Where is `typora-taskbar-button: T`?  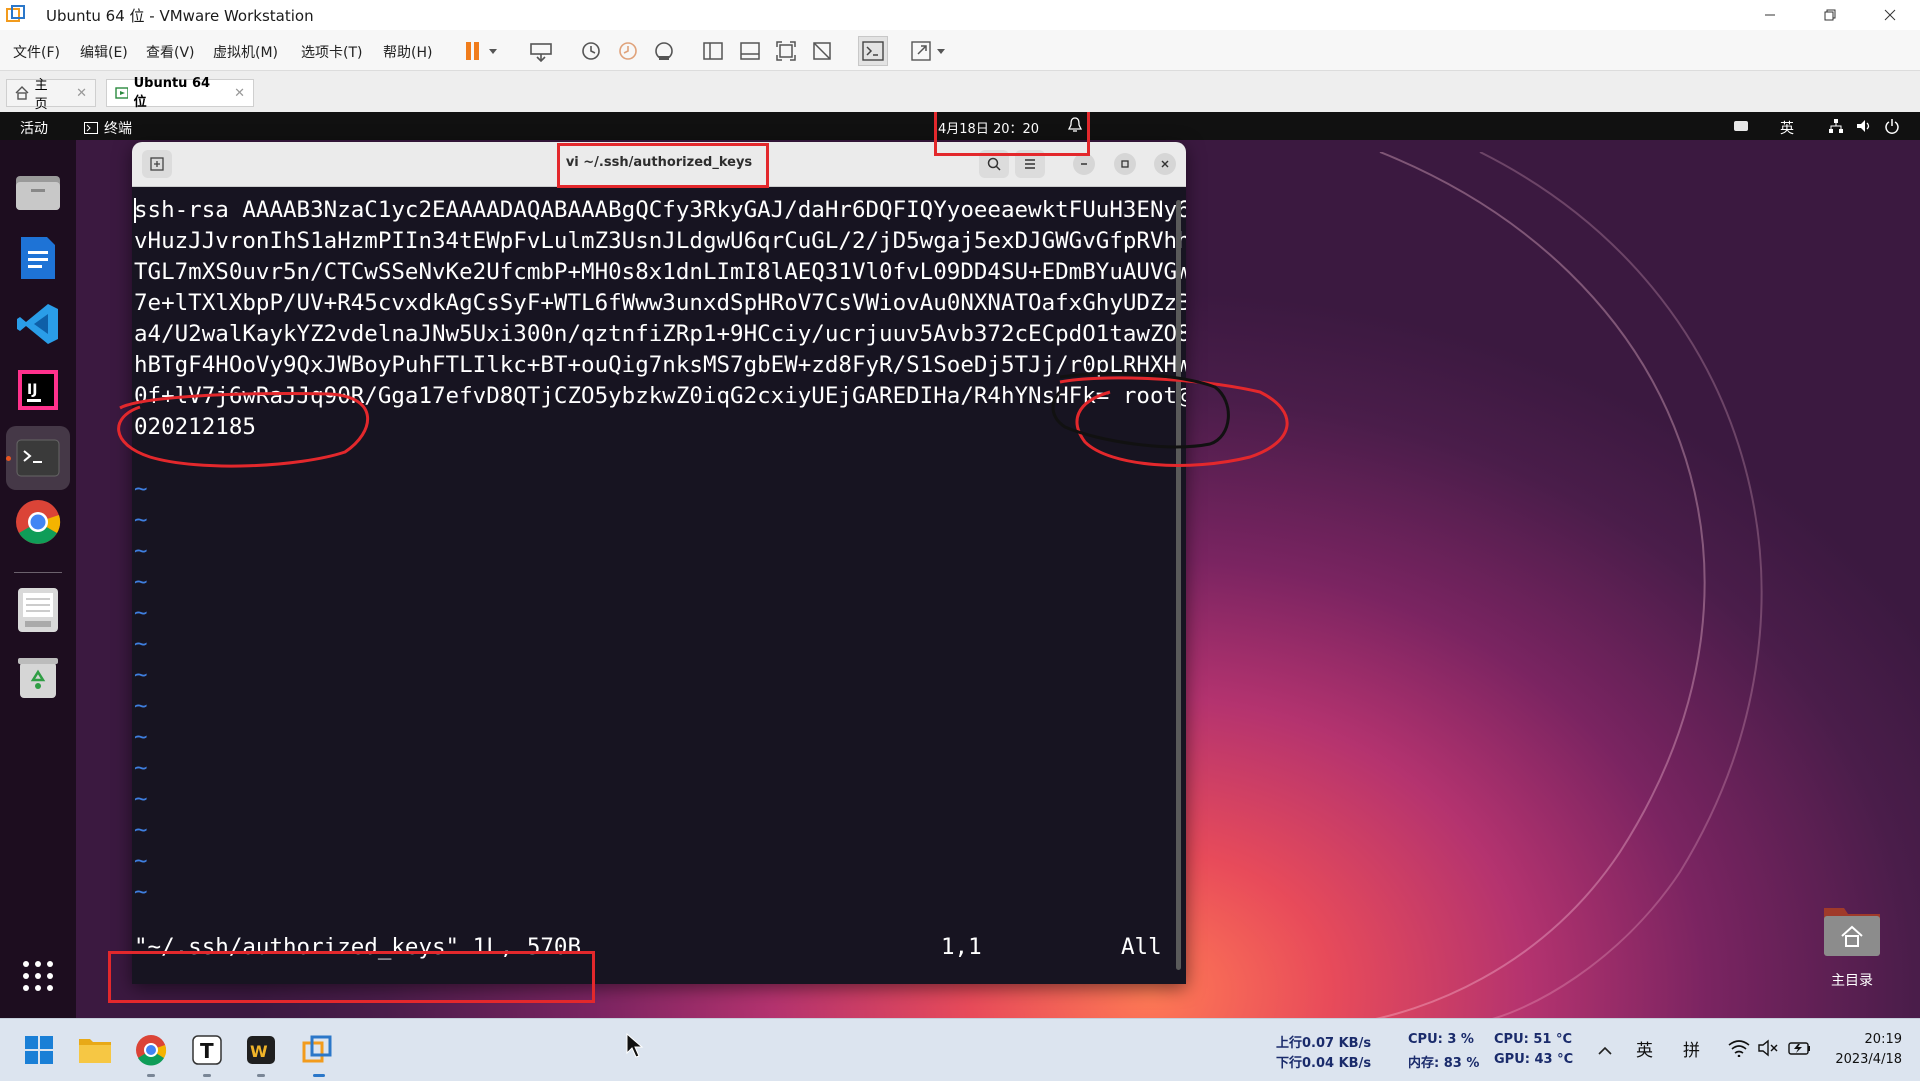 typora-taskbar-button: T is located at coordinates (207, 1050).